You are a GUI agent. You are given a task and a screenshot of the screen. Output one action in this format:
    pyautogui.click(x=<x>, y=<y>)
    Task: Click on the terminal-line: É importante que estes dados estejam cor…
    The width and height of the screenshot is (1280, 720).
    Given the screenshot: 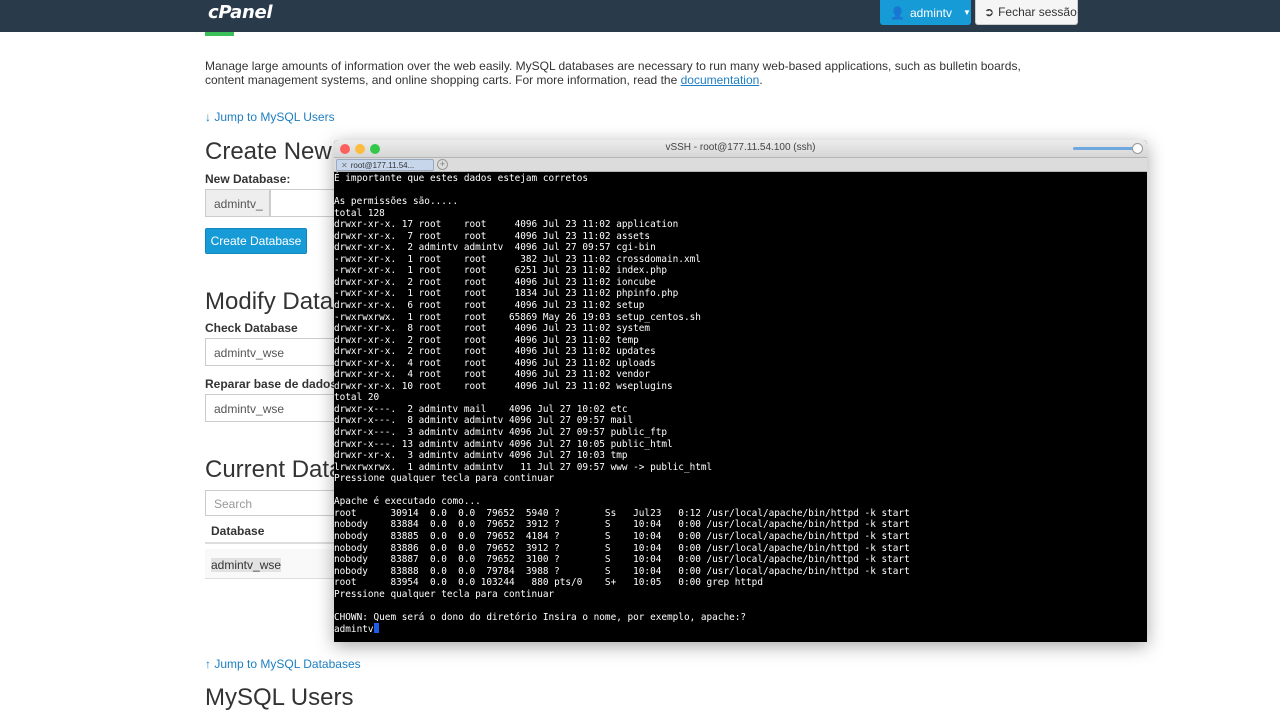 What is the action you would take?
    pyautogui.click(x=461, y=178)
    